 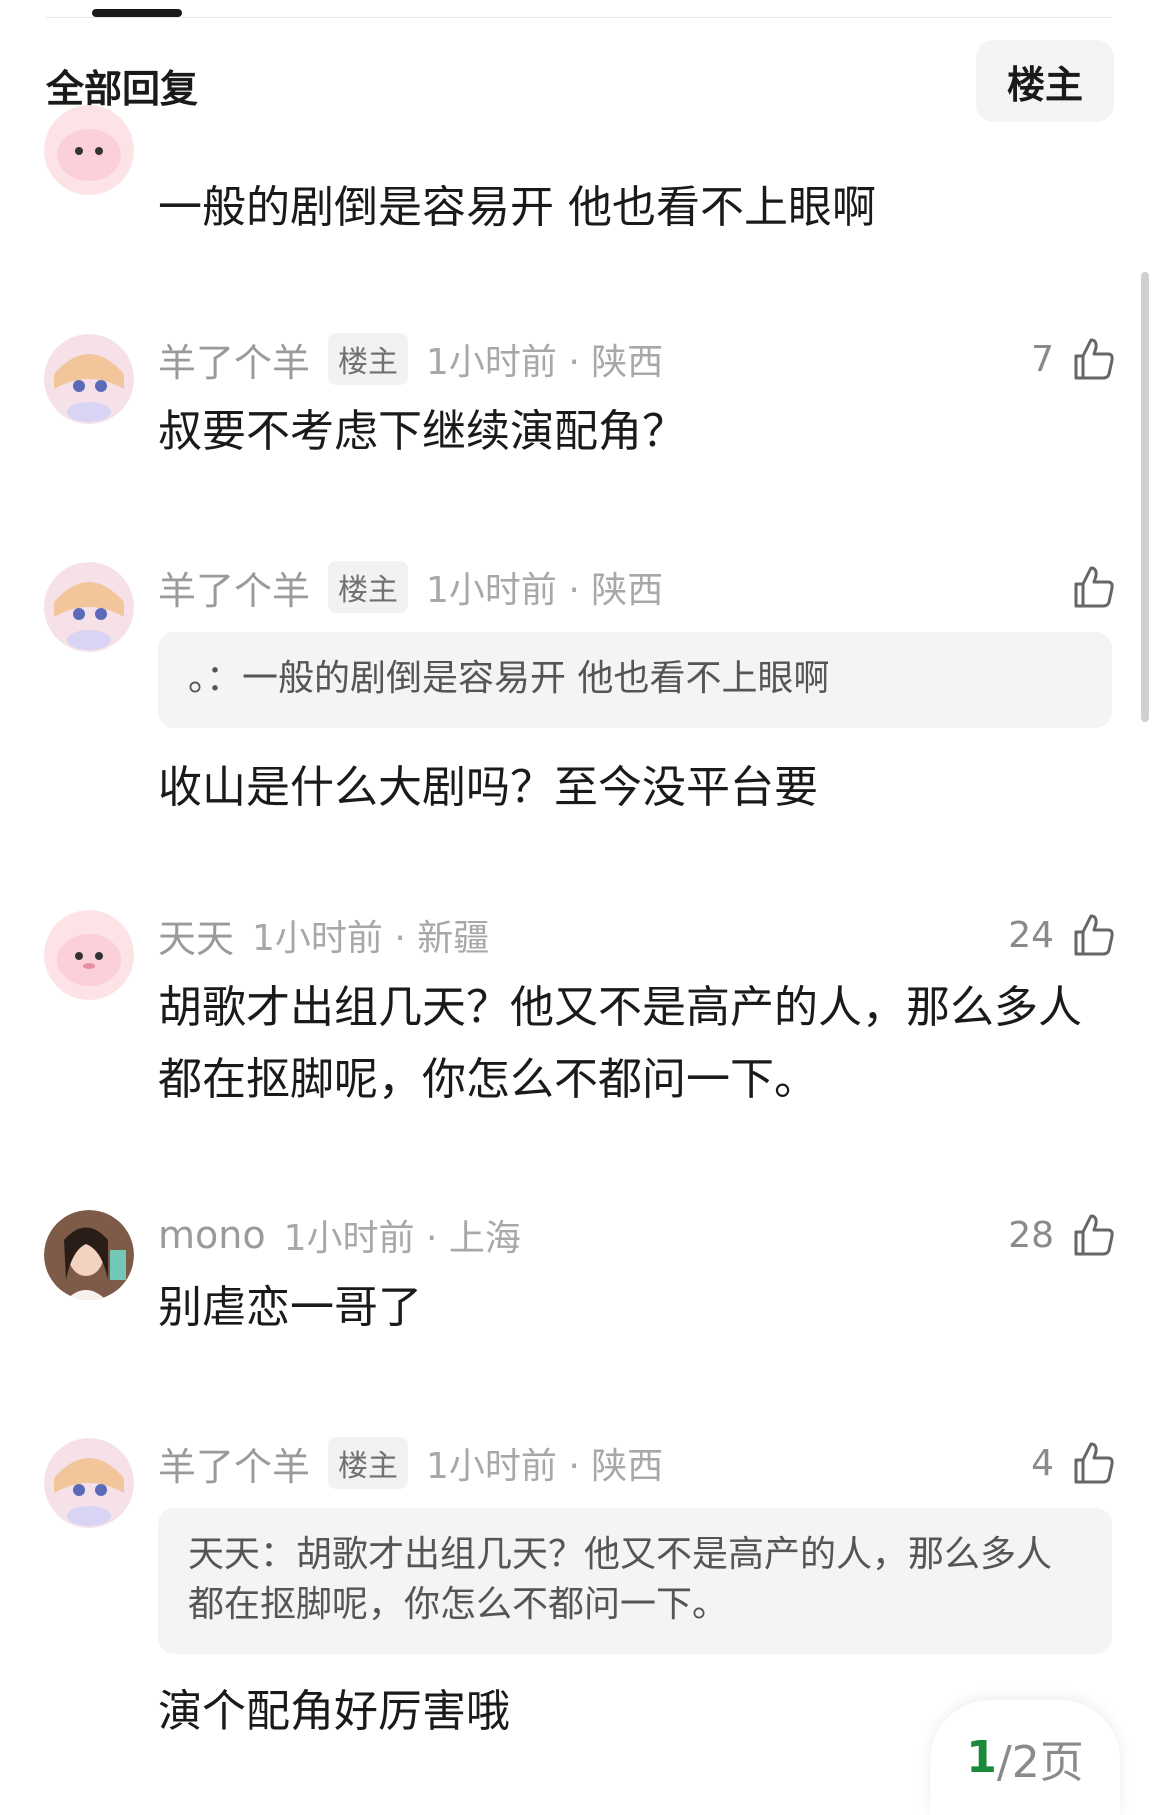 I want to click on comment-text: 别虐恋一哥了, so click(x=290, y=1307).